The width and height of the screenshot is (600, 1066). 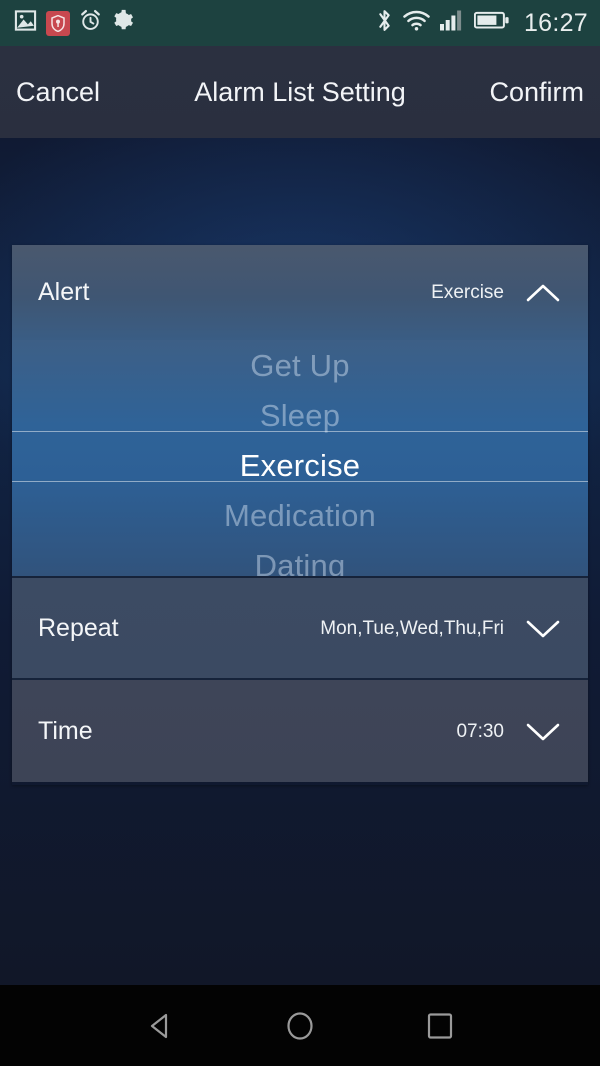 I want to click on alert-label: Alert, so click(x=64, y=292).